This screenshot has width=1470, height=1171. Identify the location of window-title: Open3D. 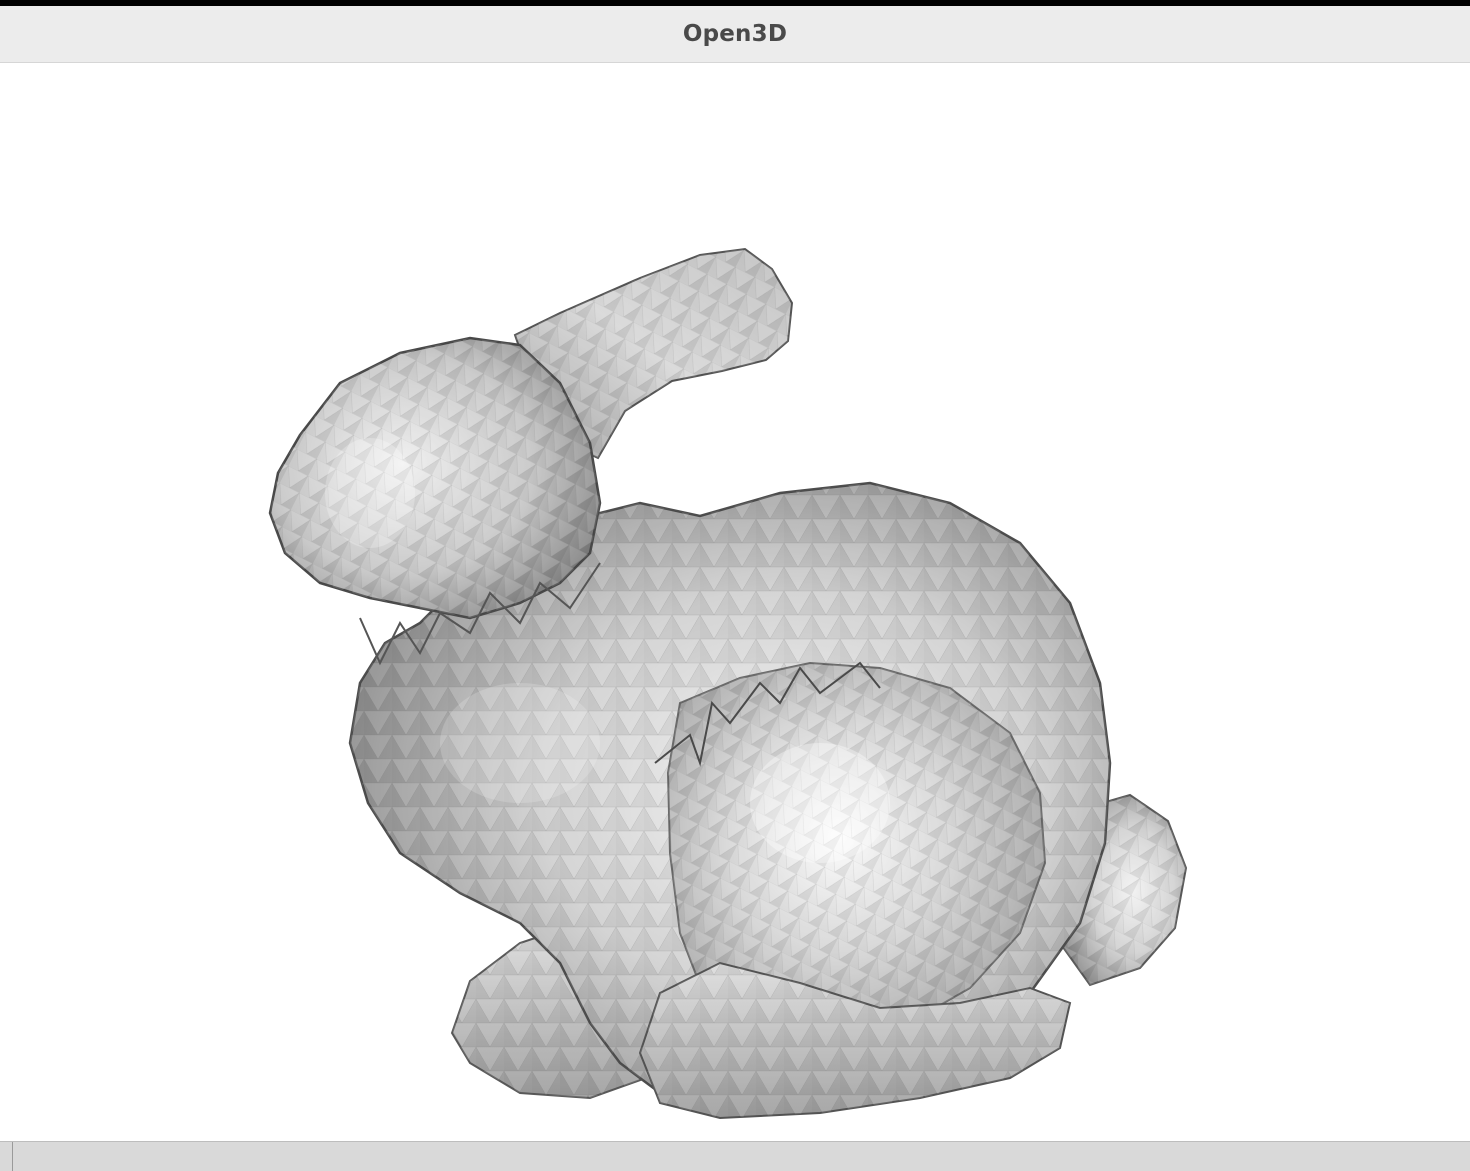
(735, 34).